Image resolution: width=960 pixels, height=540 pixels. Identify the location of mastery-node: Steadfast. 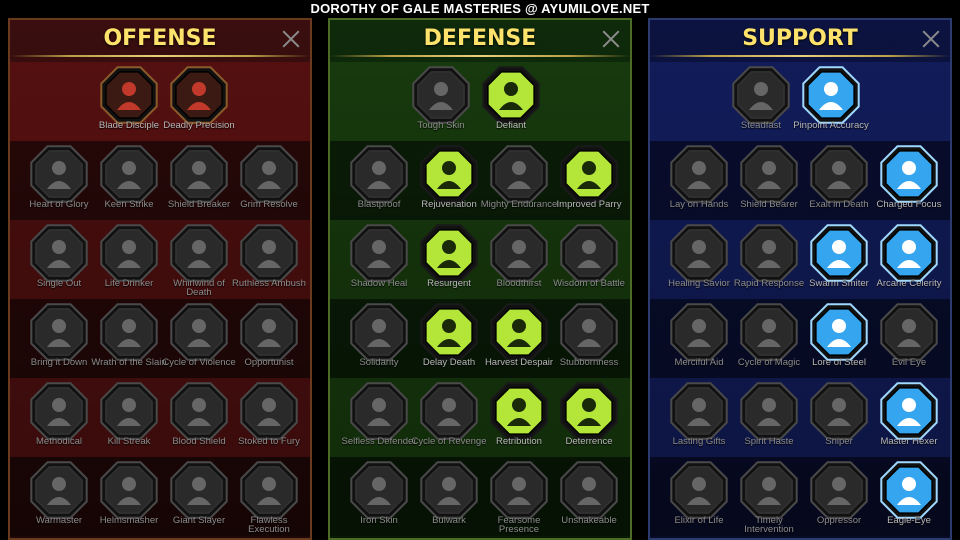
(761, 103).